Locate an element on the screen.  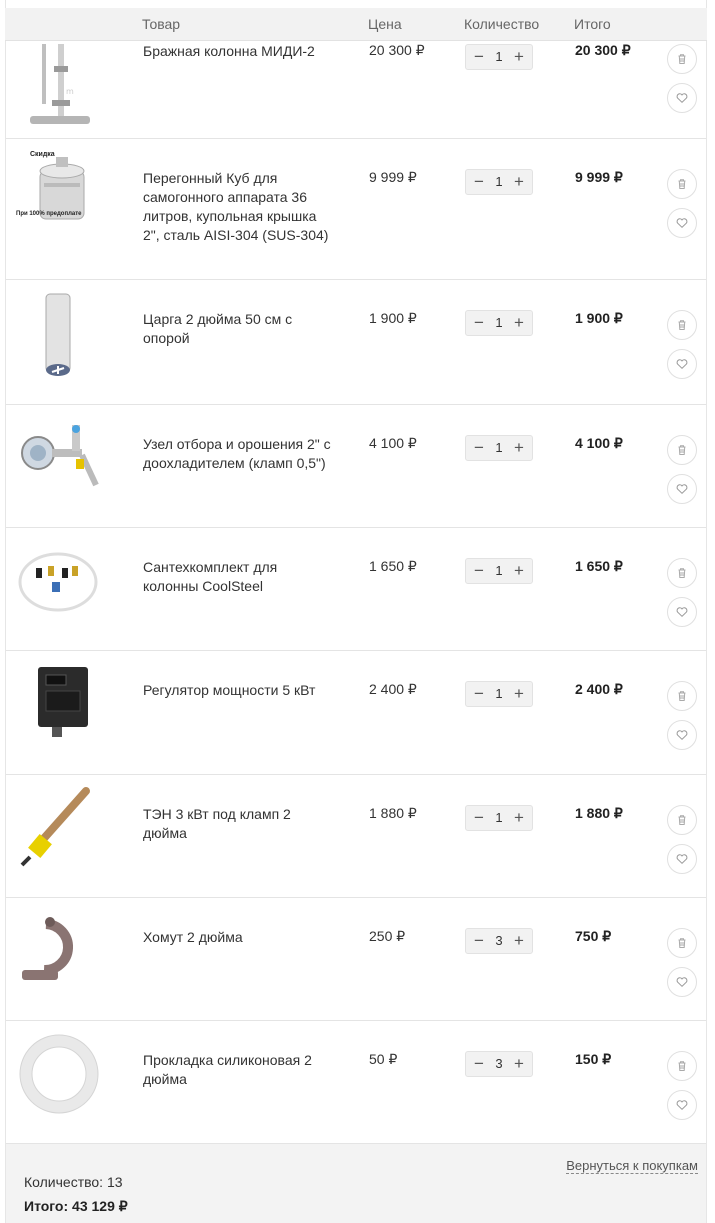
product-price: 1 880 ₽ is located at coordinates (393, 813).